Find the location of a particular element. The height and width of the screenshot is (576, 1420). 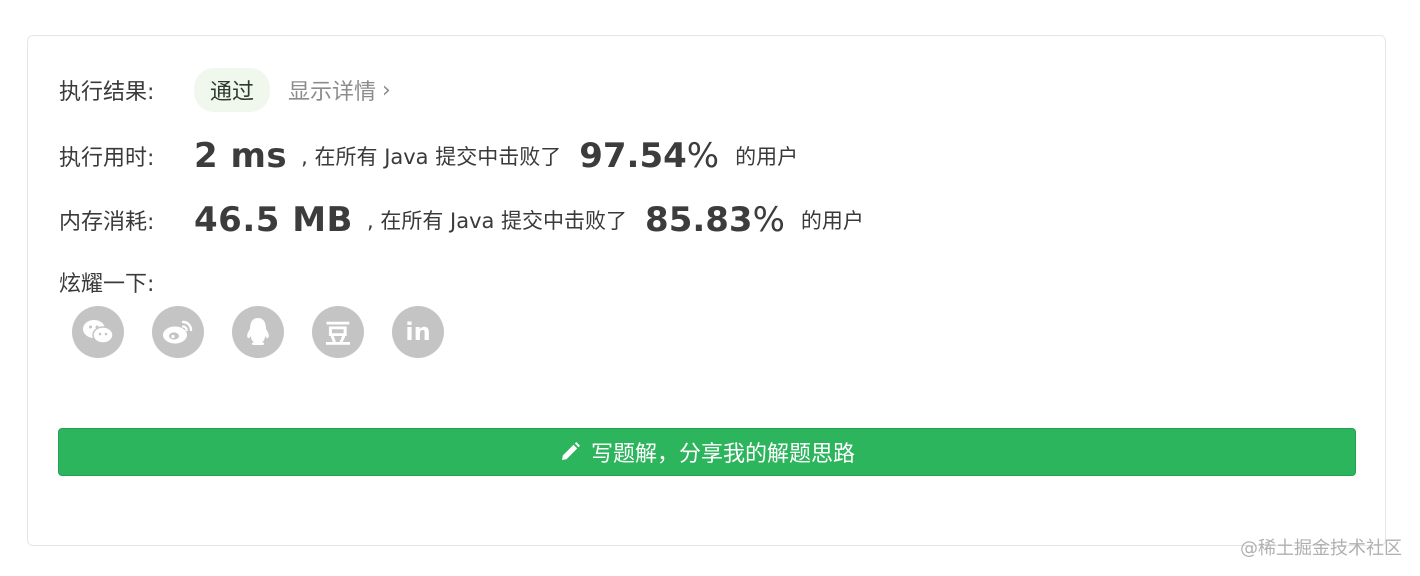

weibo-icon is located at coordinates (178, 332).